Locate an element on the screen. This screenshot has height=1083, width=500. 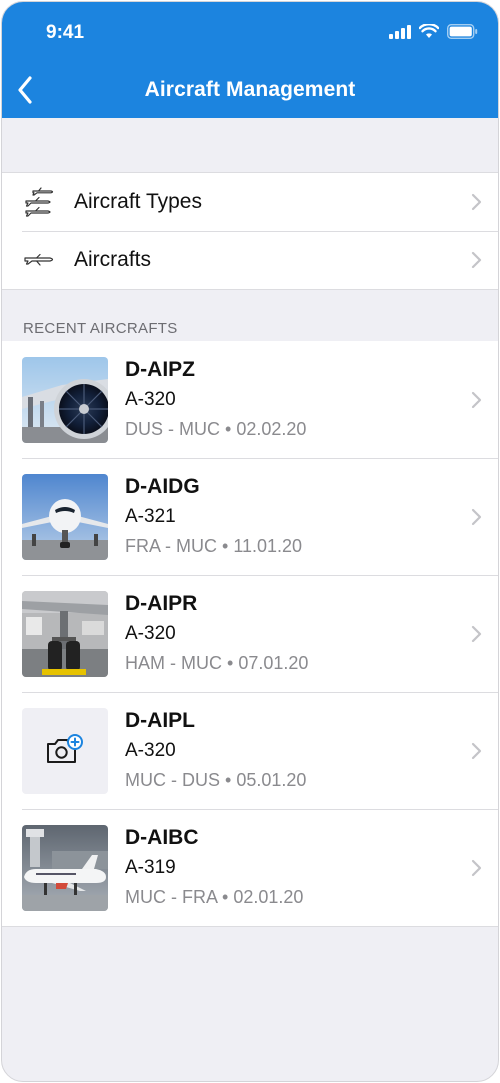
list-item: D-AIPZ A-320 DUS - MUC • 02.02.20 is located at coordinates (250, 399).